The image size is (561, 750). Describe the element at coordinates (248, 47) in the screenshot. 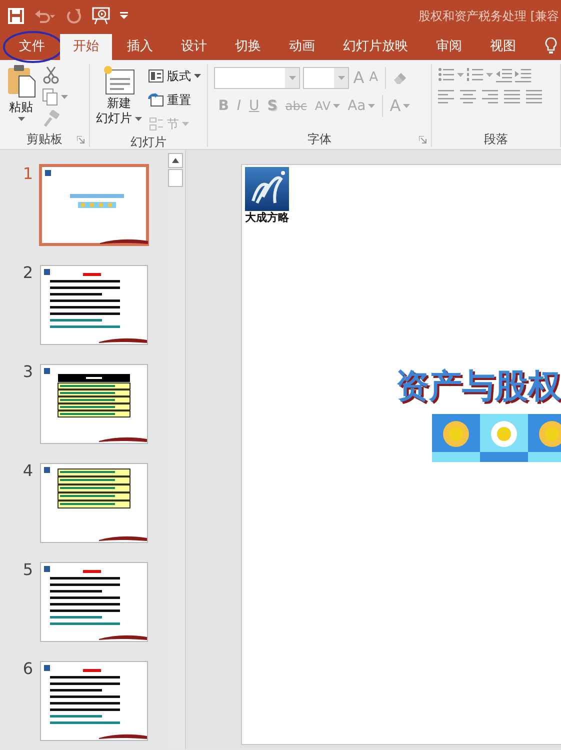

I see `ribbon-tab: 切换` at that location.